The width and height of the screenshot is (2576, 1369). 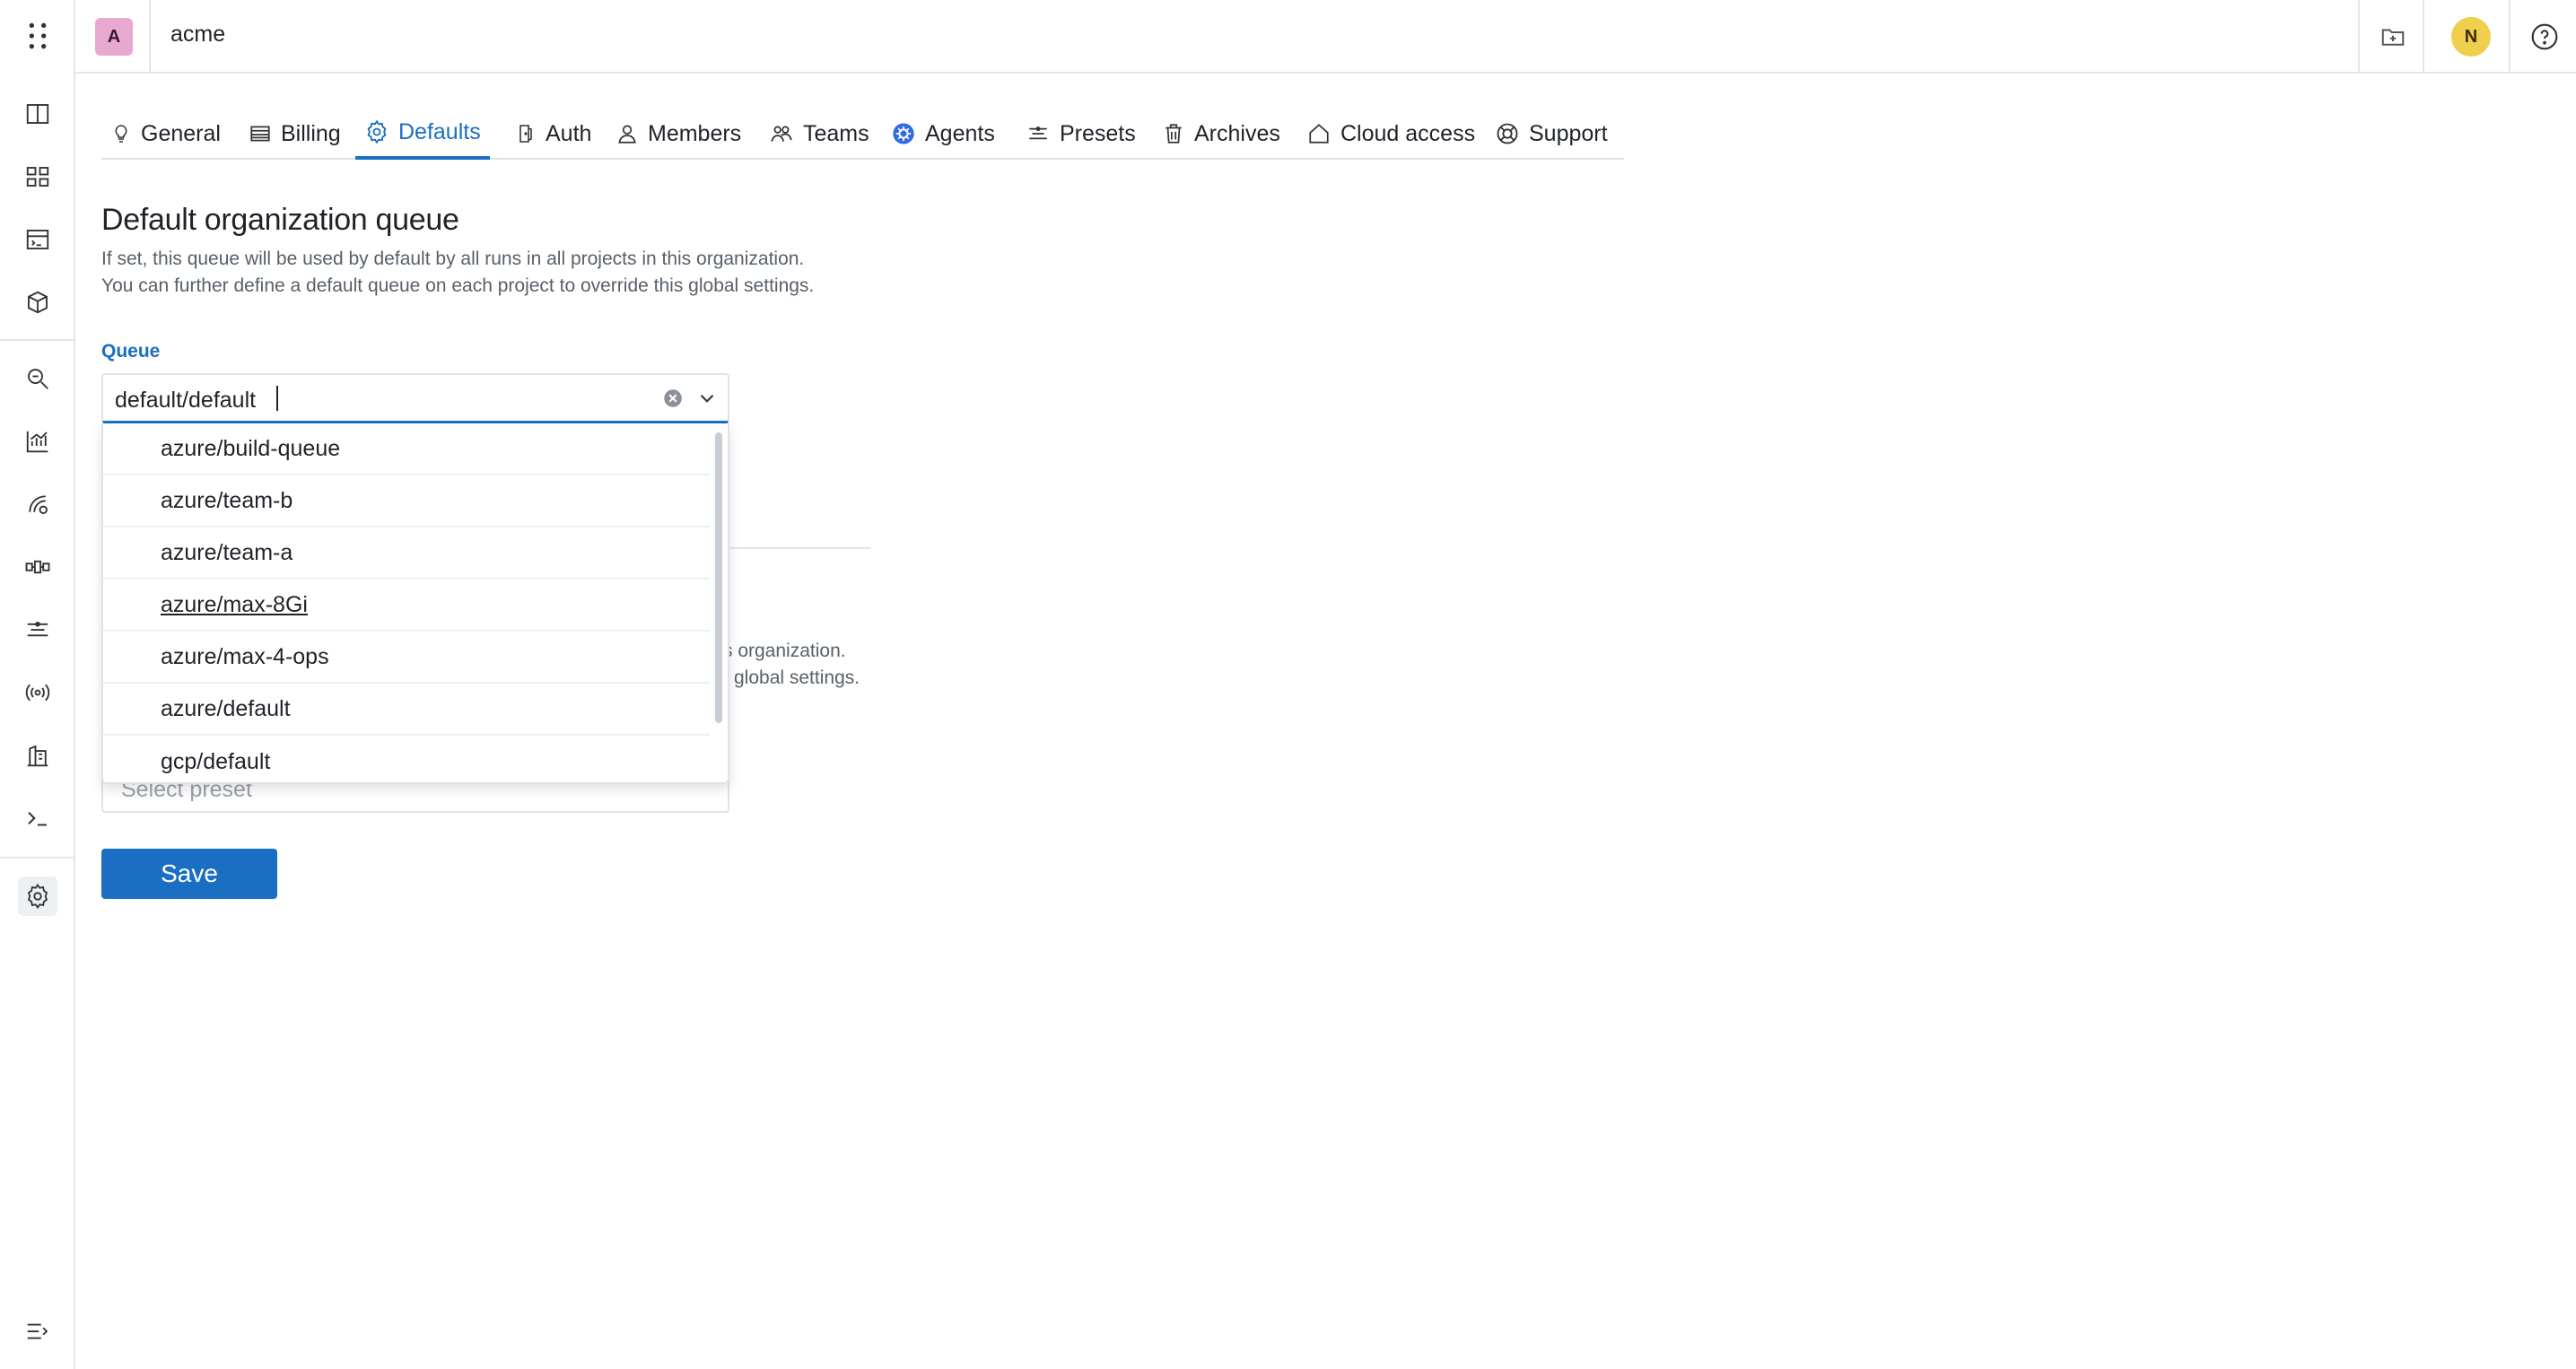 I want to click on tab-presets: Presets, so click(x=1081, y=134).